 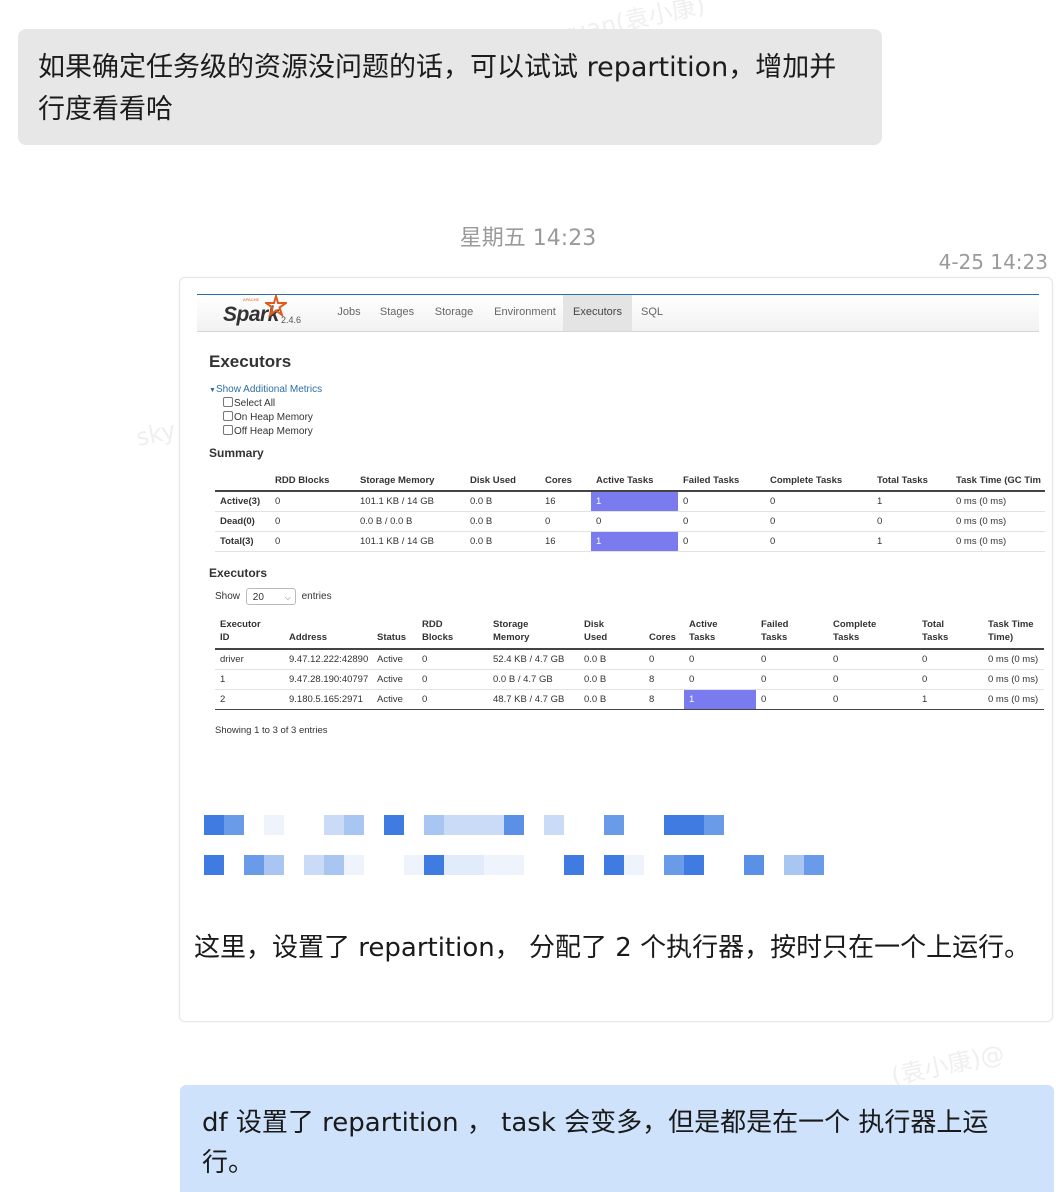 I want to click on row-label: Dead(0), so click(x=237, y=521).